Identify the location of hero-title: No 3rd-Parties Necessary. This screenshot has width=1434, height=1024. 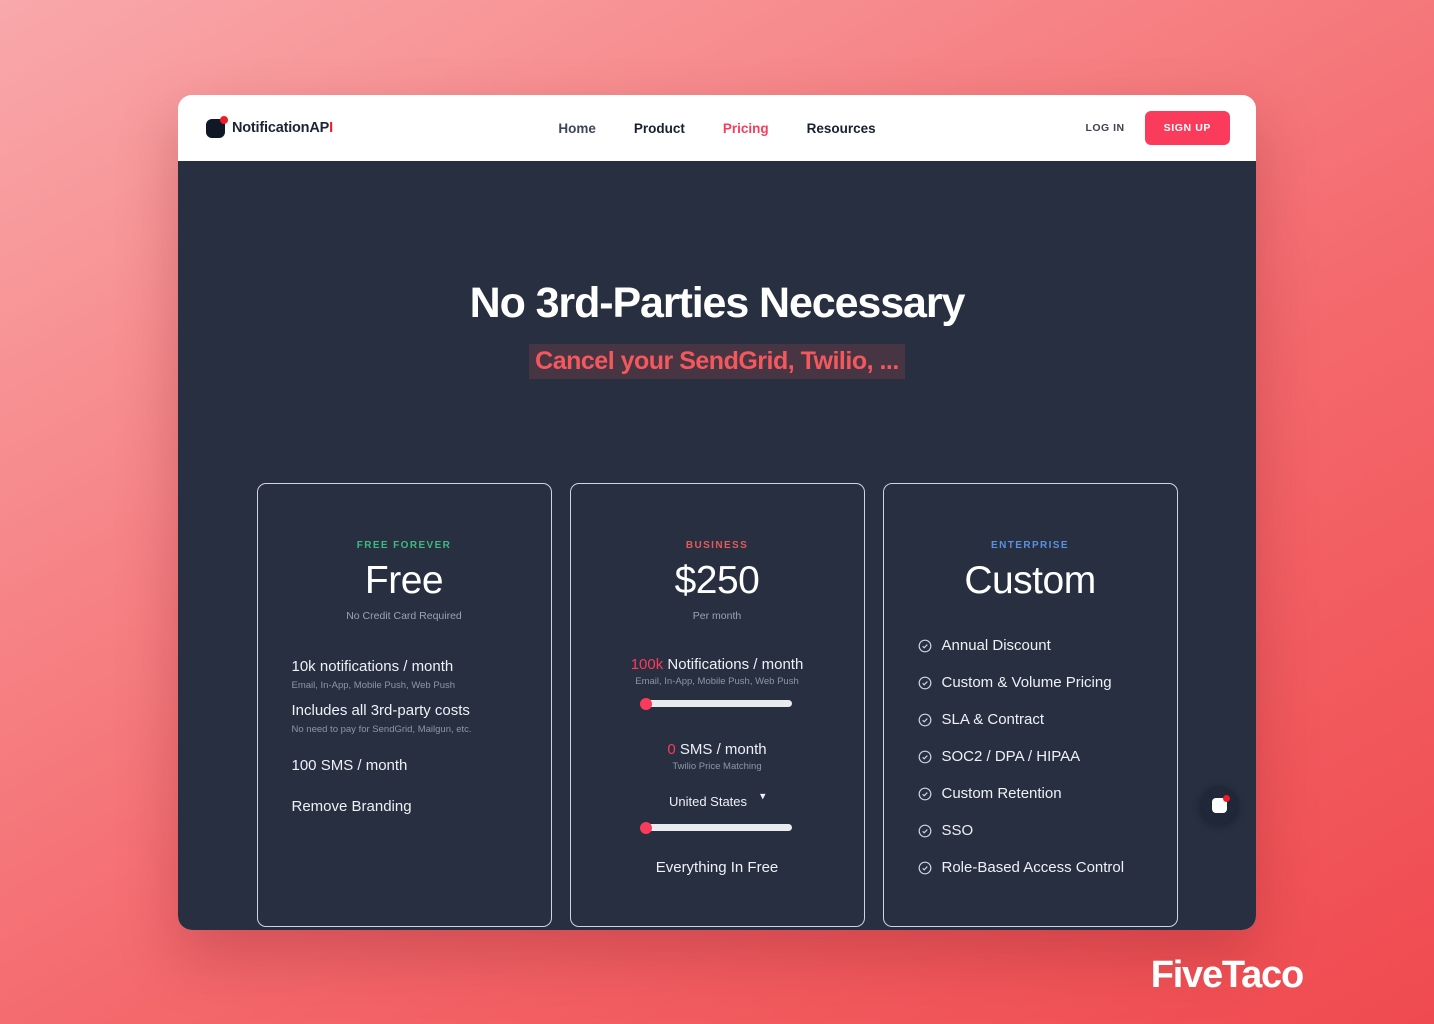
(717, 303).